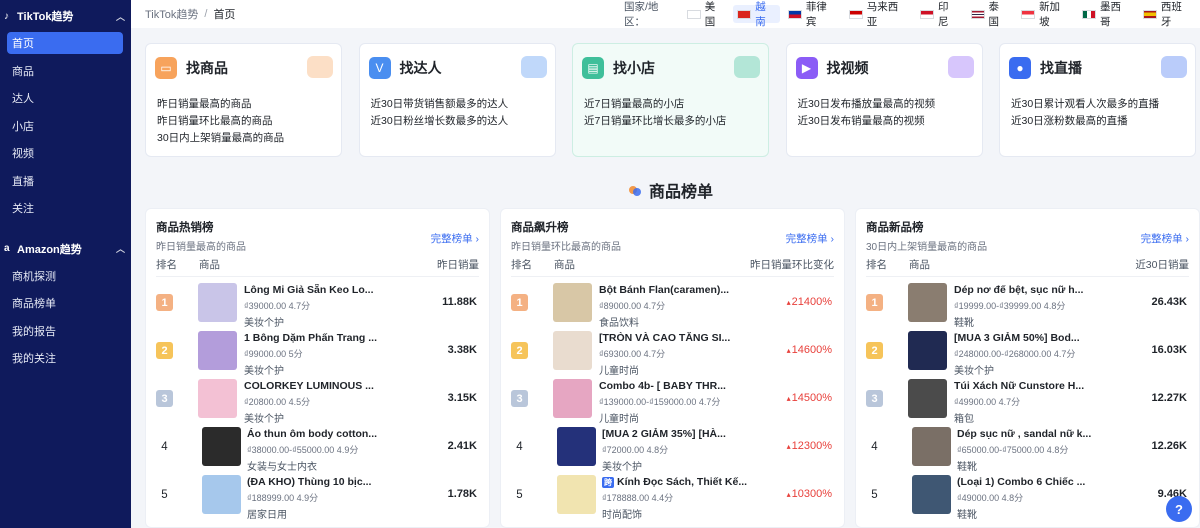 The width and height of the screenshot is (1200, 528). I want to click on sidebar-group-tiktok: ♪ TikTok趋势 ︿, so click(65, 16).